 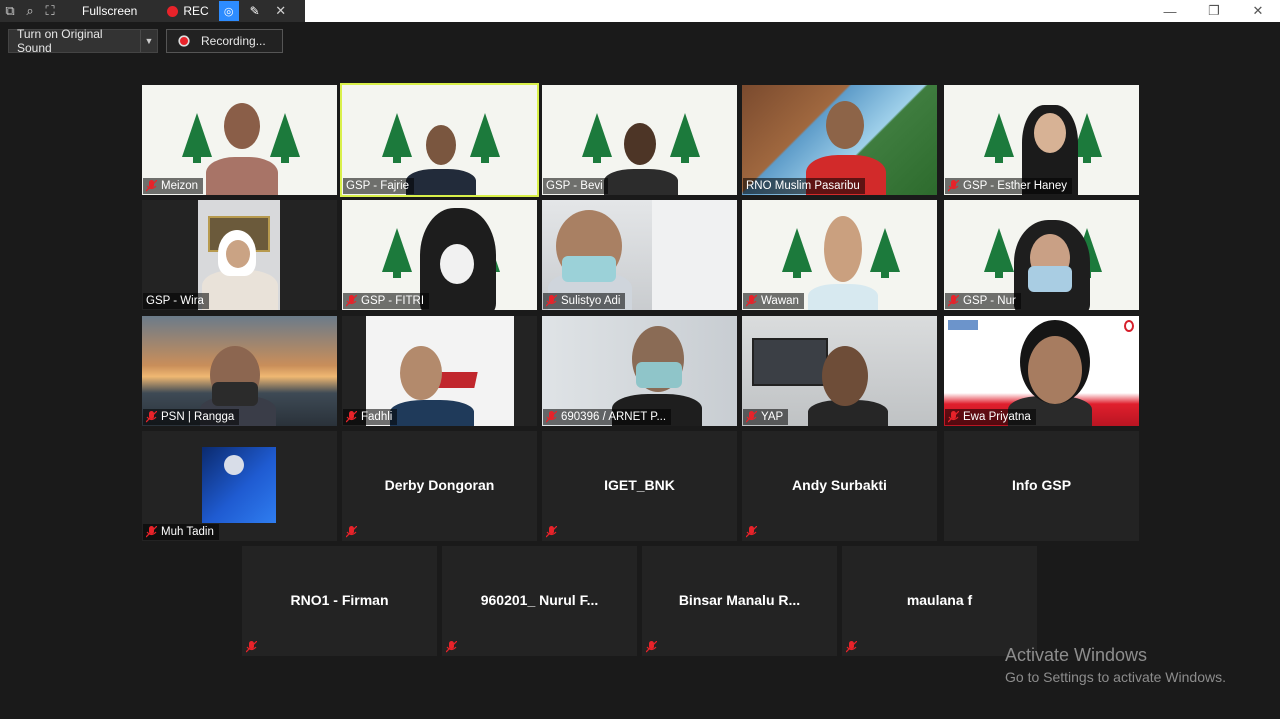 I want to click on participant-name: Andy Surbakti, so click(x=839, y=485).